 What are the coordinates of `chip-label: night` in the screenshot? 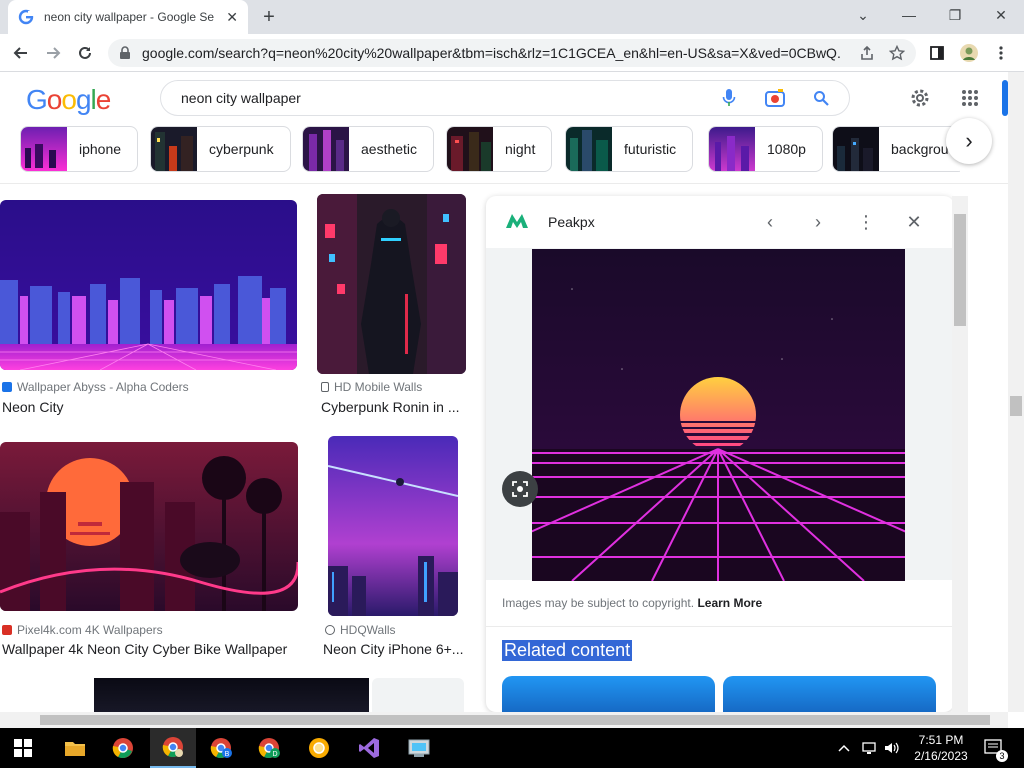 It's located at (520, 149).